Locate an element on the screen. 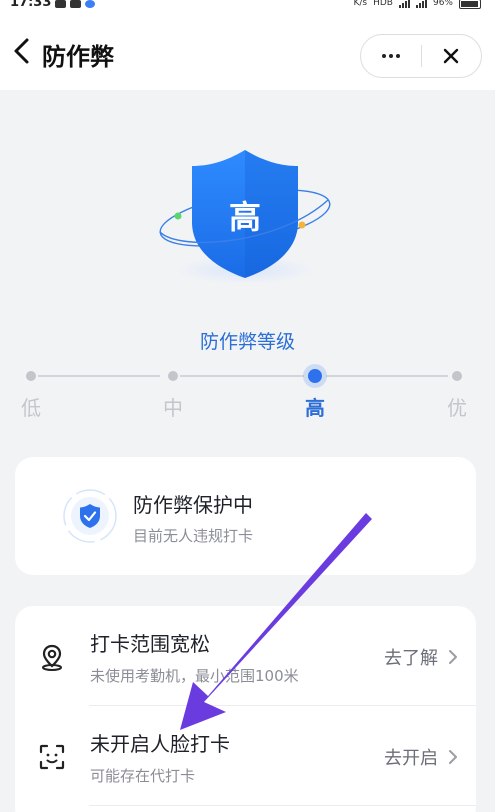 The image size is (495, 812). network-type: HDB is located at coordinates (383, 4).